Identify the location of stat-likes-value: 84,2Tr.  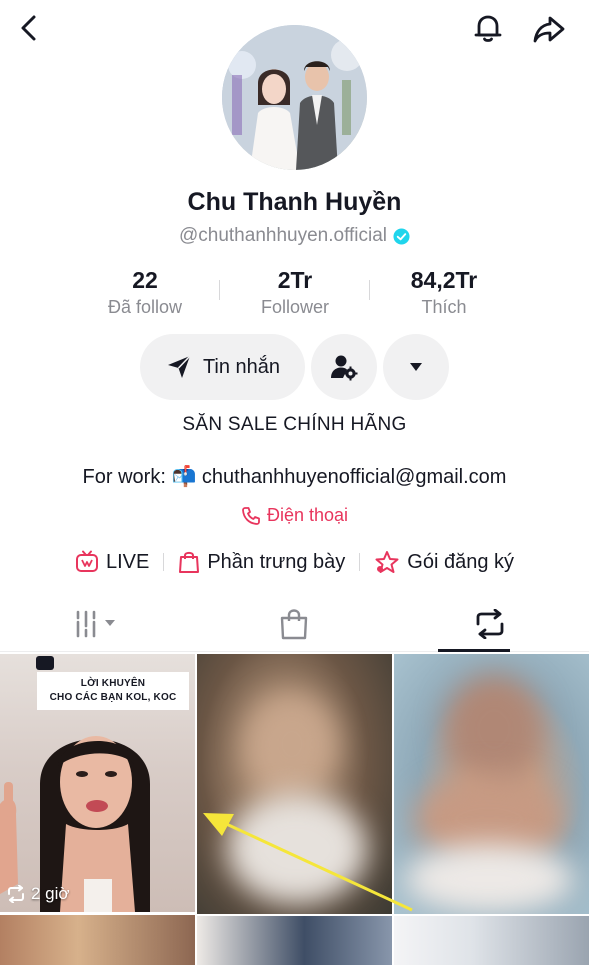
(444, 280).